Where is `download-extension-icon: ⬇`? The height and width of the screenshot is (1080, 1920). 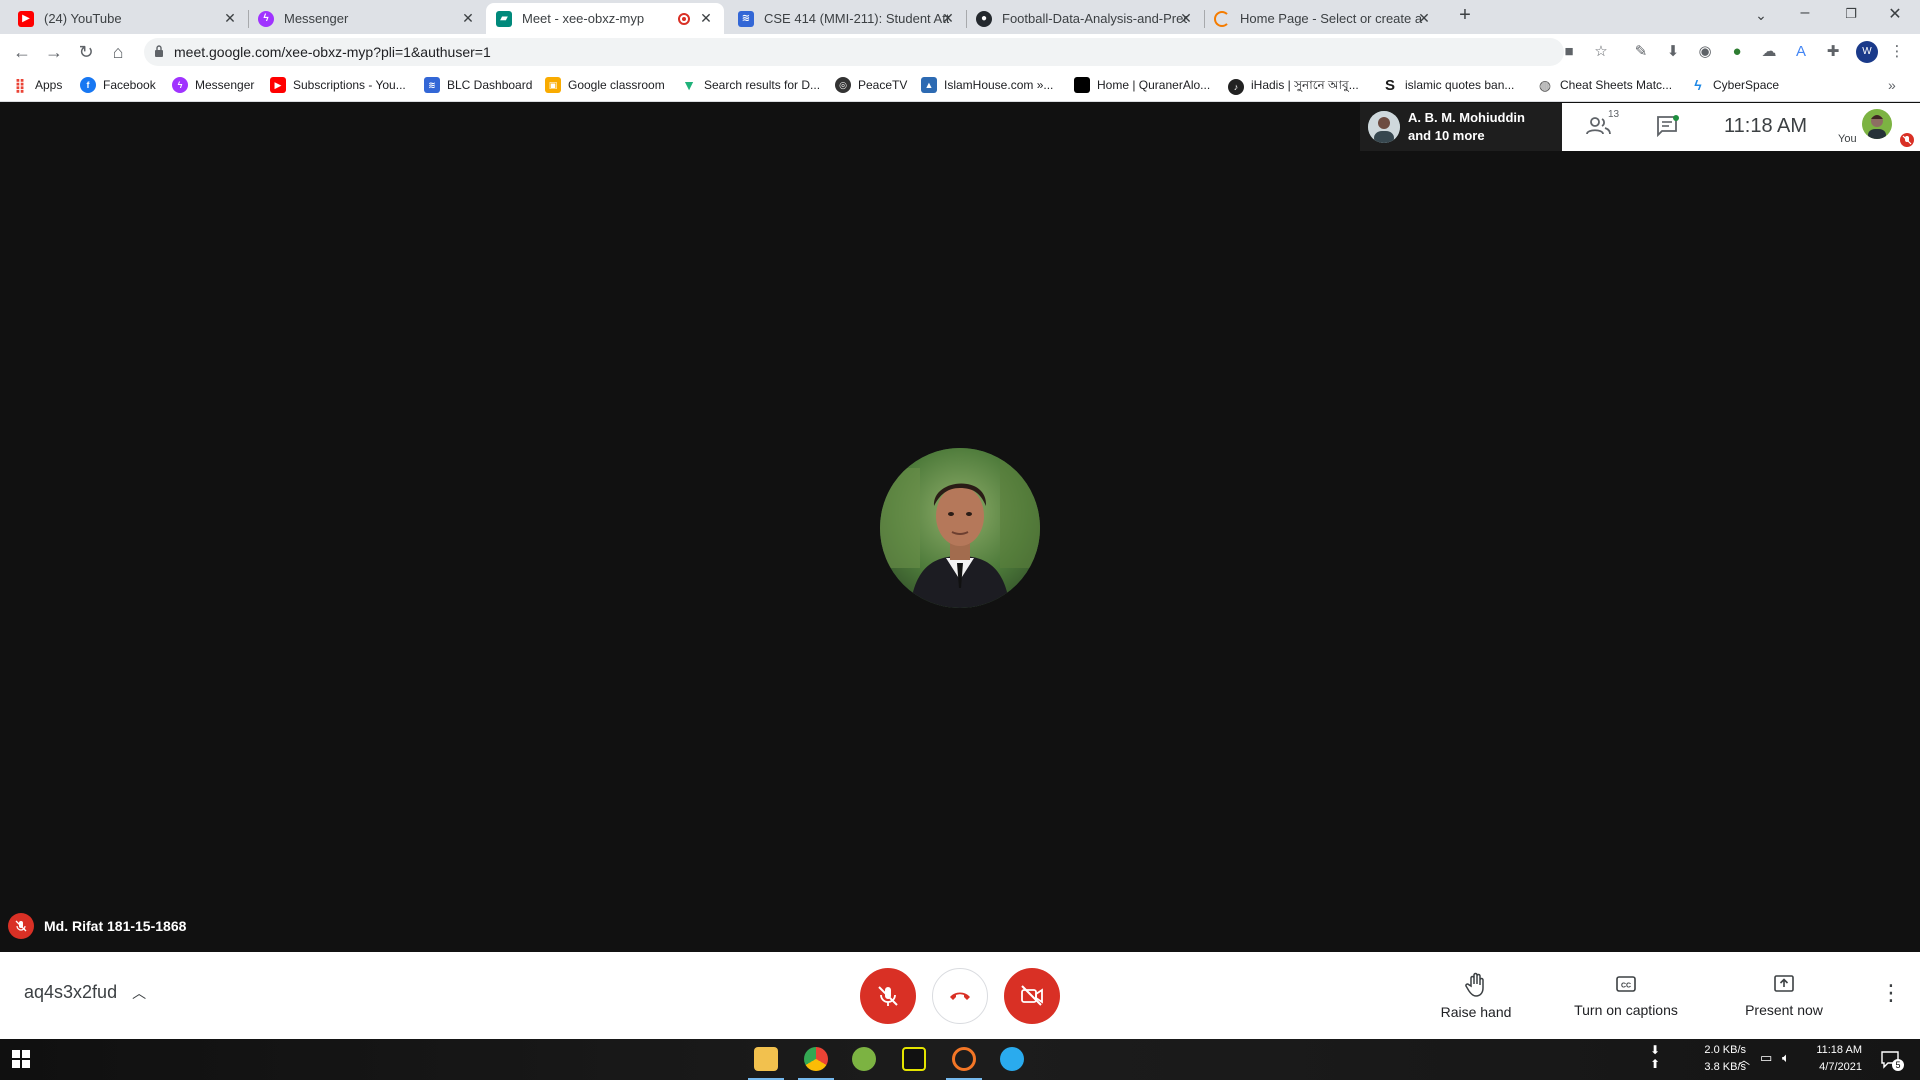 download-extension-icon: ⬇ is located at coordinates (1673, 52).